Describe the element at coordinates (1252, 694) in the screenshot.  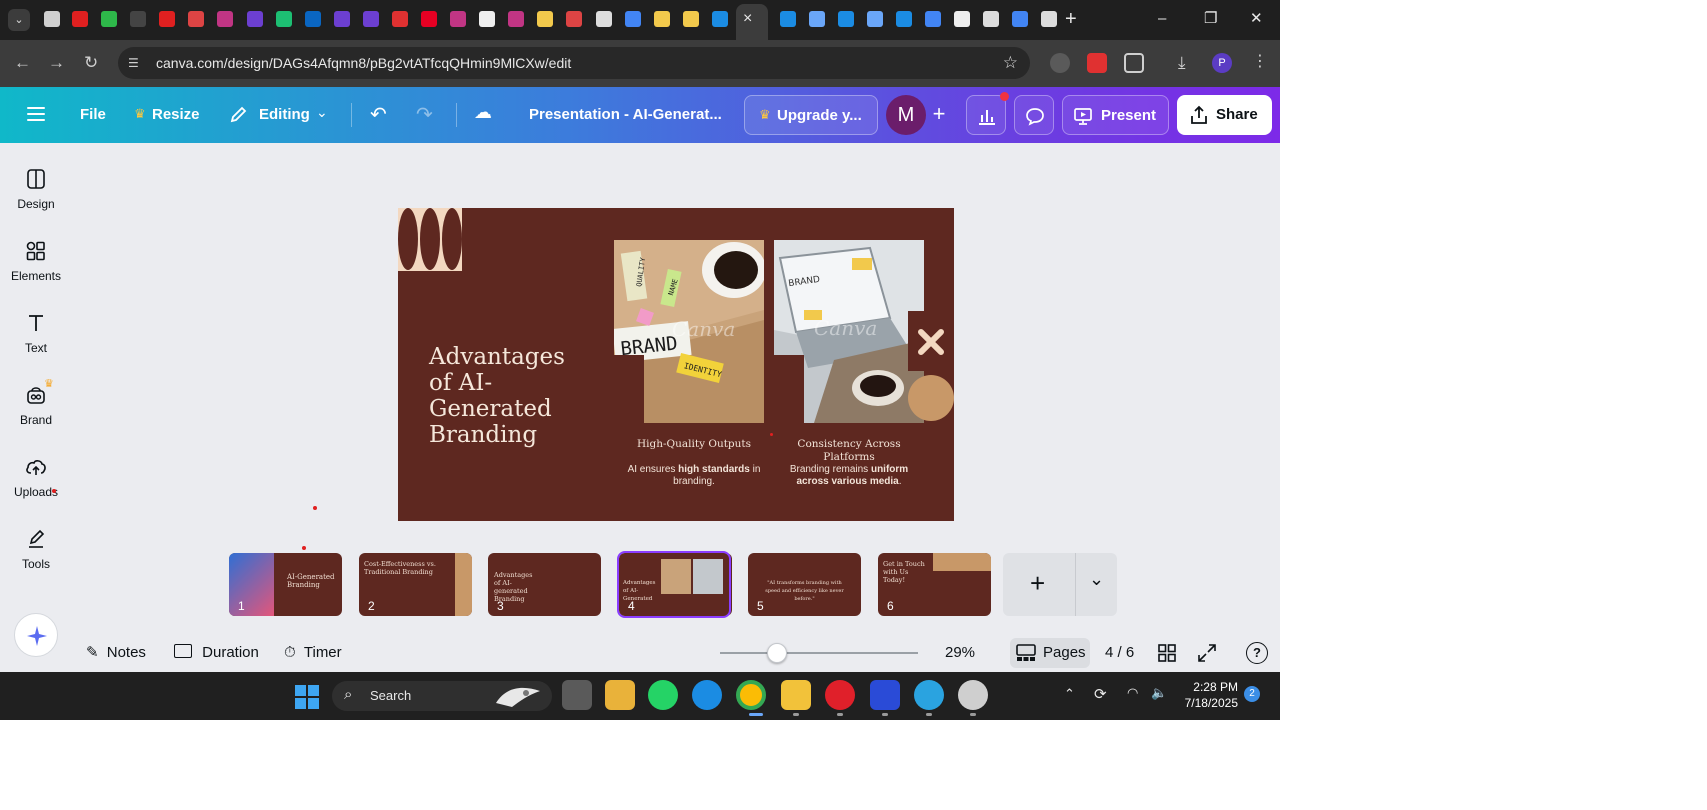
I see `notification-count-badge: 2` at that location.